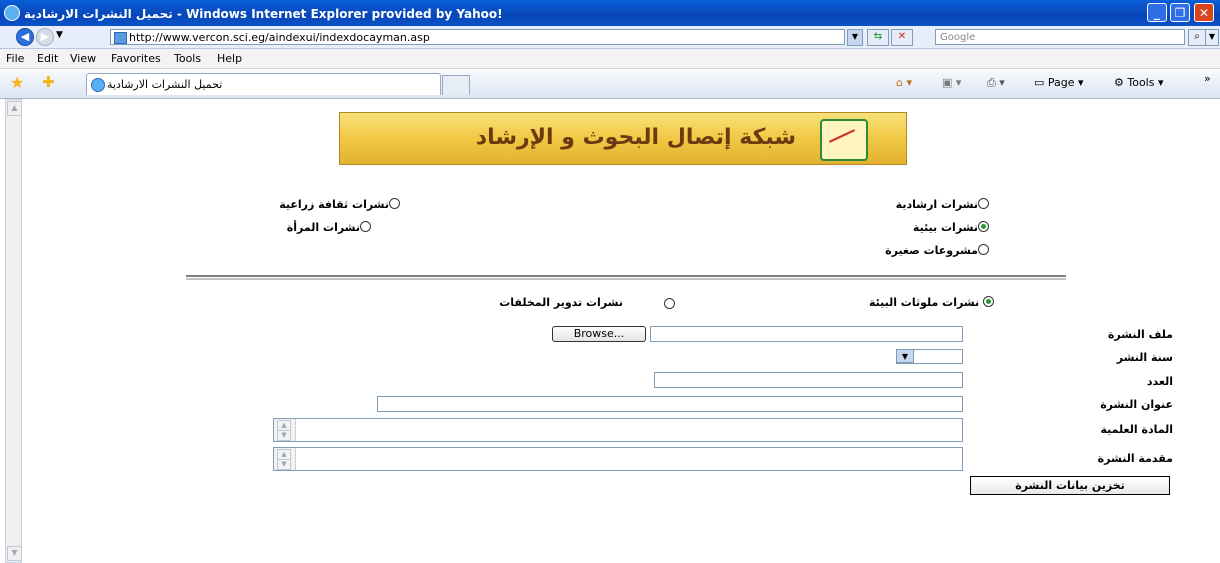  I want to click on scroll-up-icon: ▲, so click(14, 108).